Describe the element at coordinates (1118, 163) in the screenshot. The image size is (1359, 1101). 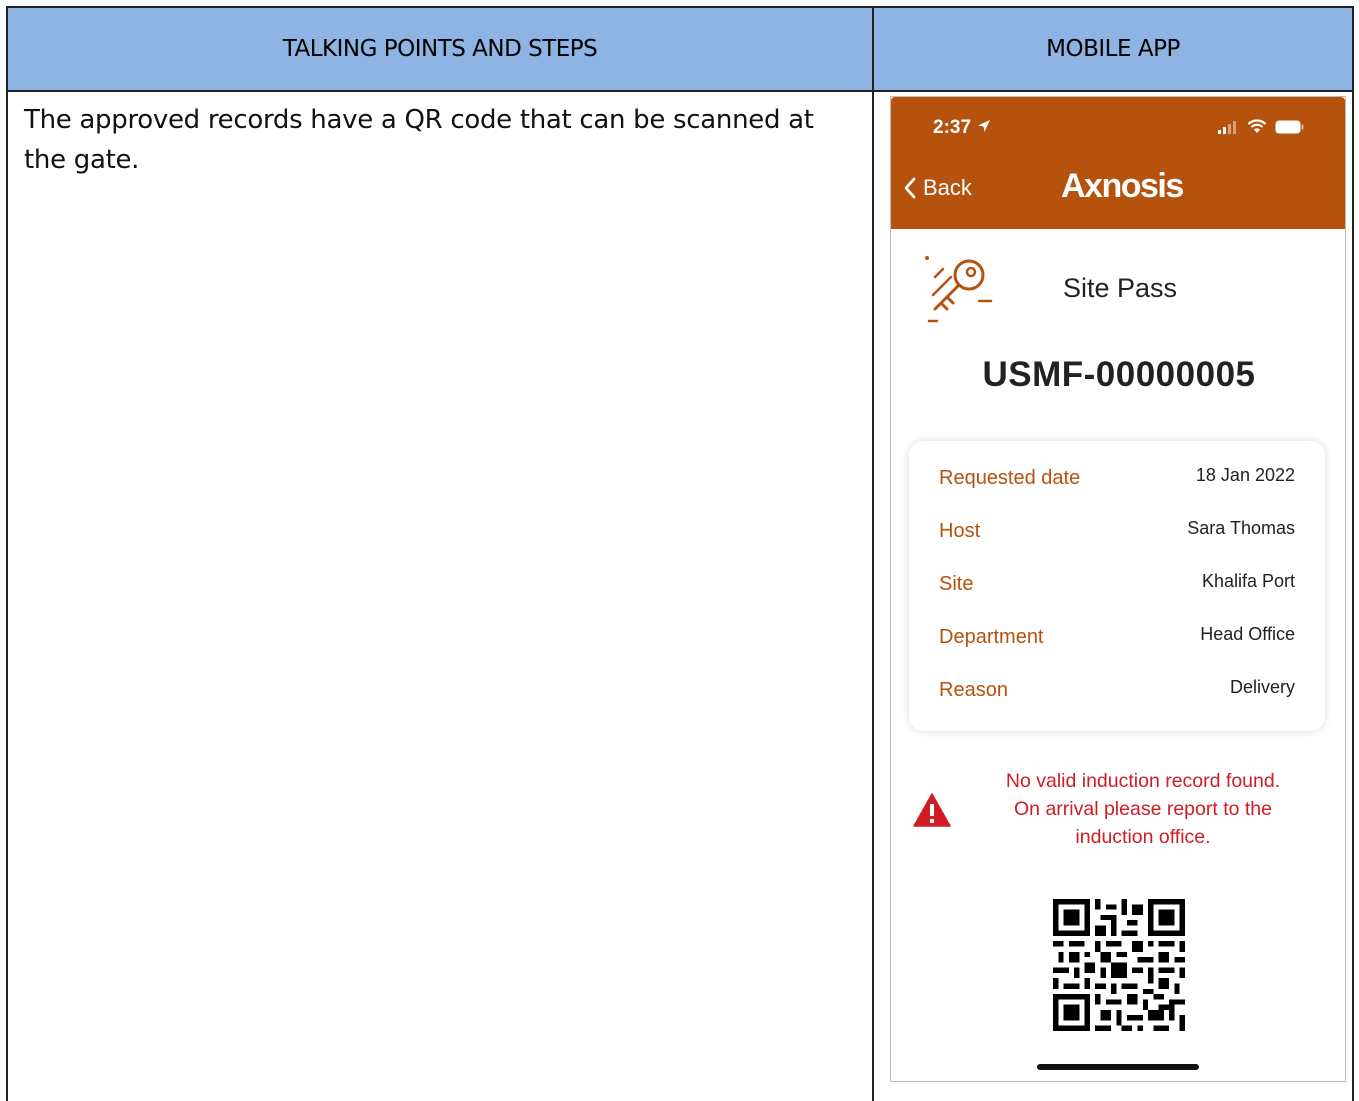
I see `app-header: 2:37 Back Axnosis` at that location.